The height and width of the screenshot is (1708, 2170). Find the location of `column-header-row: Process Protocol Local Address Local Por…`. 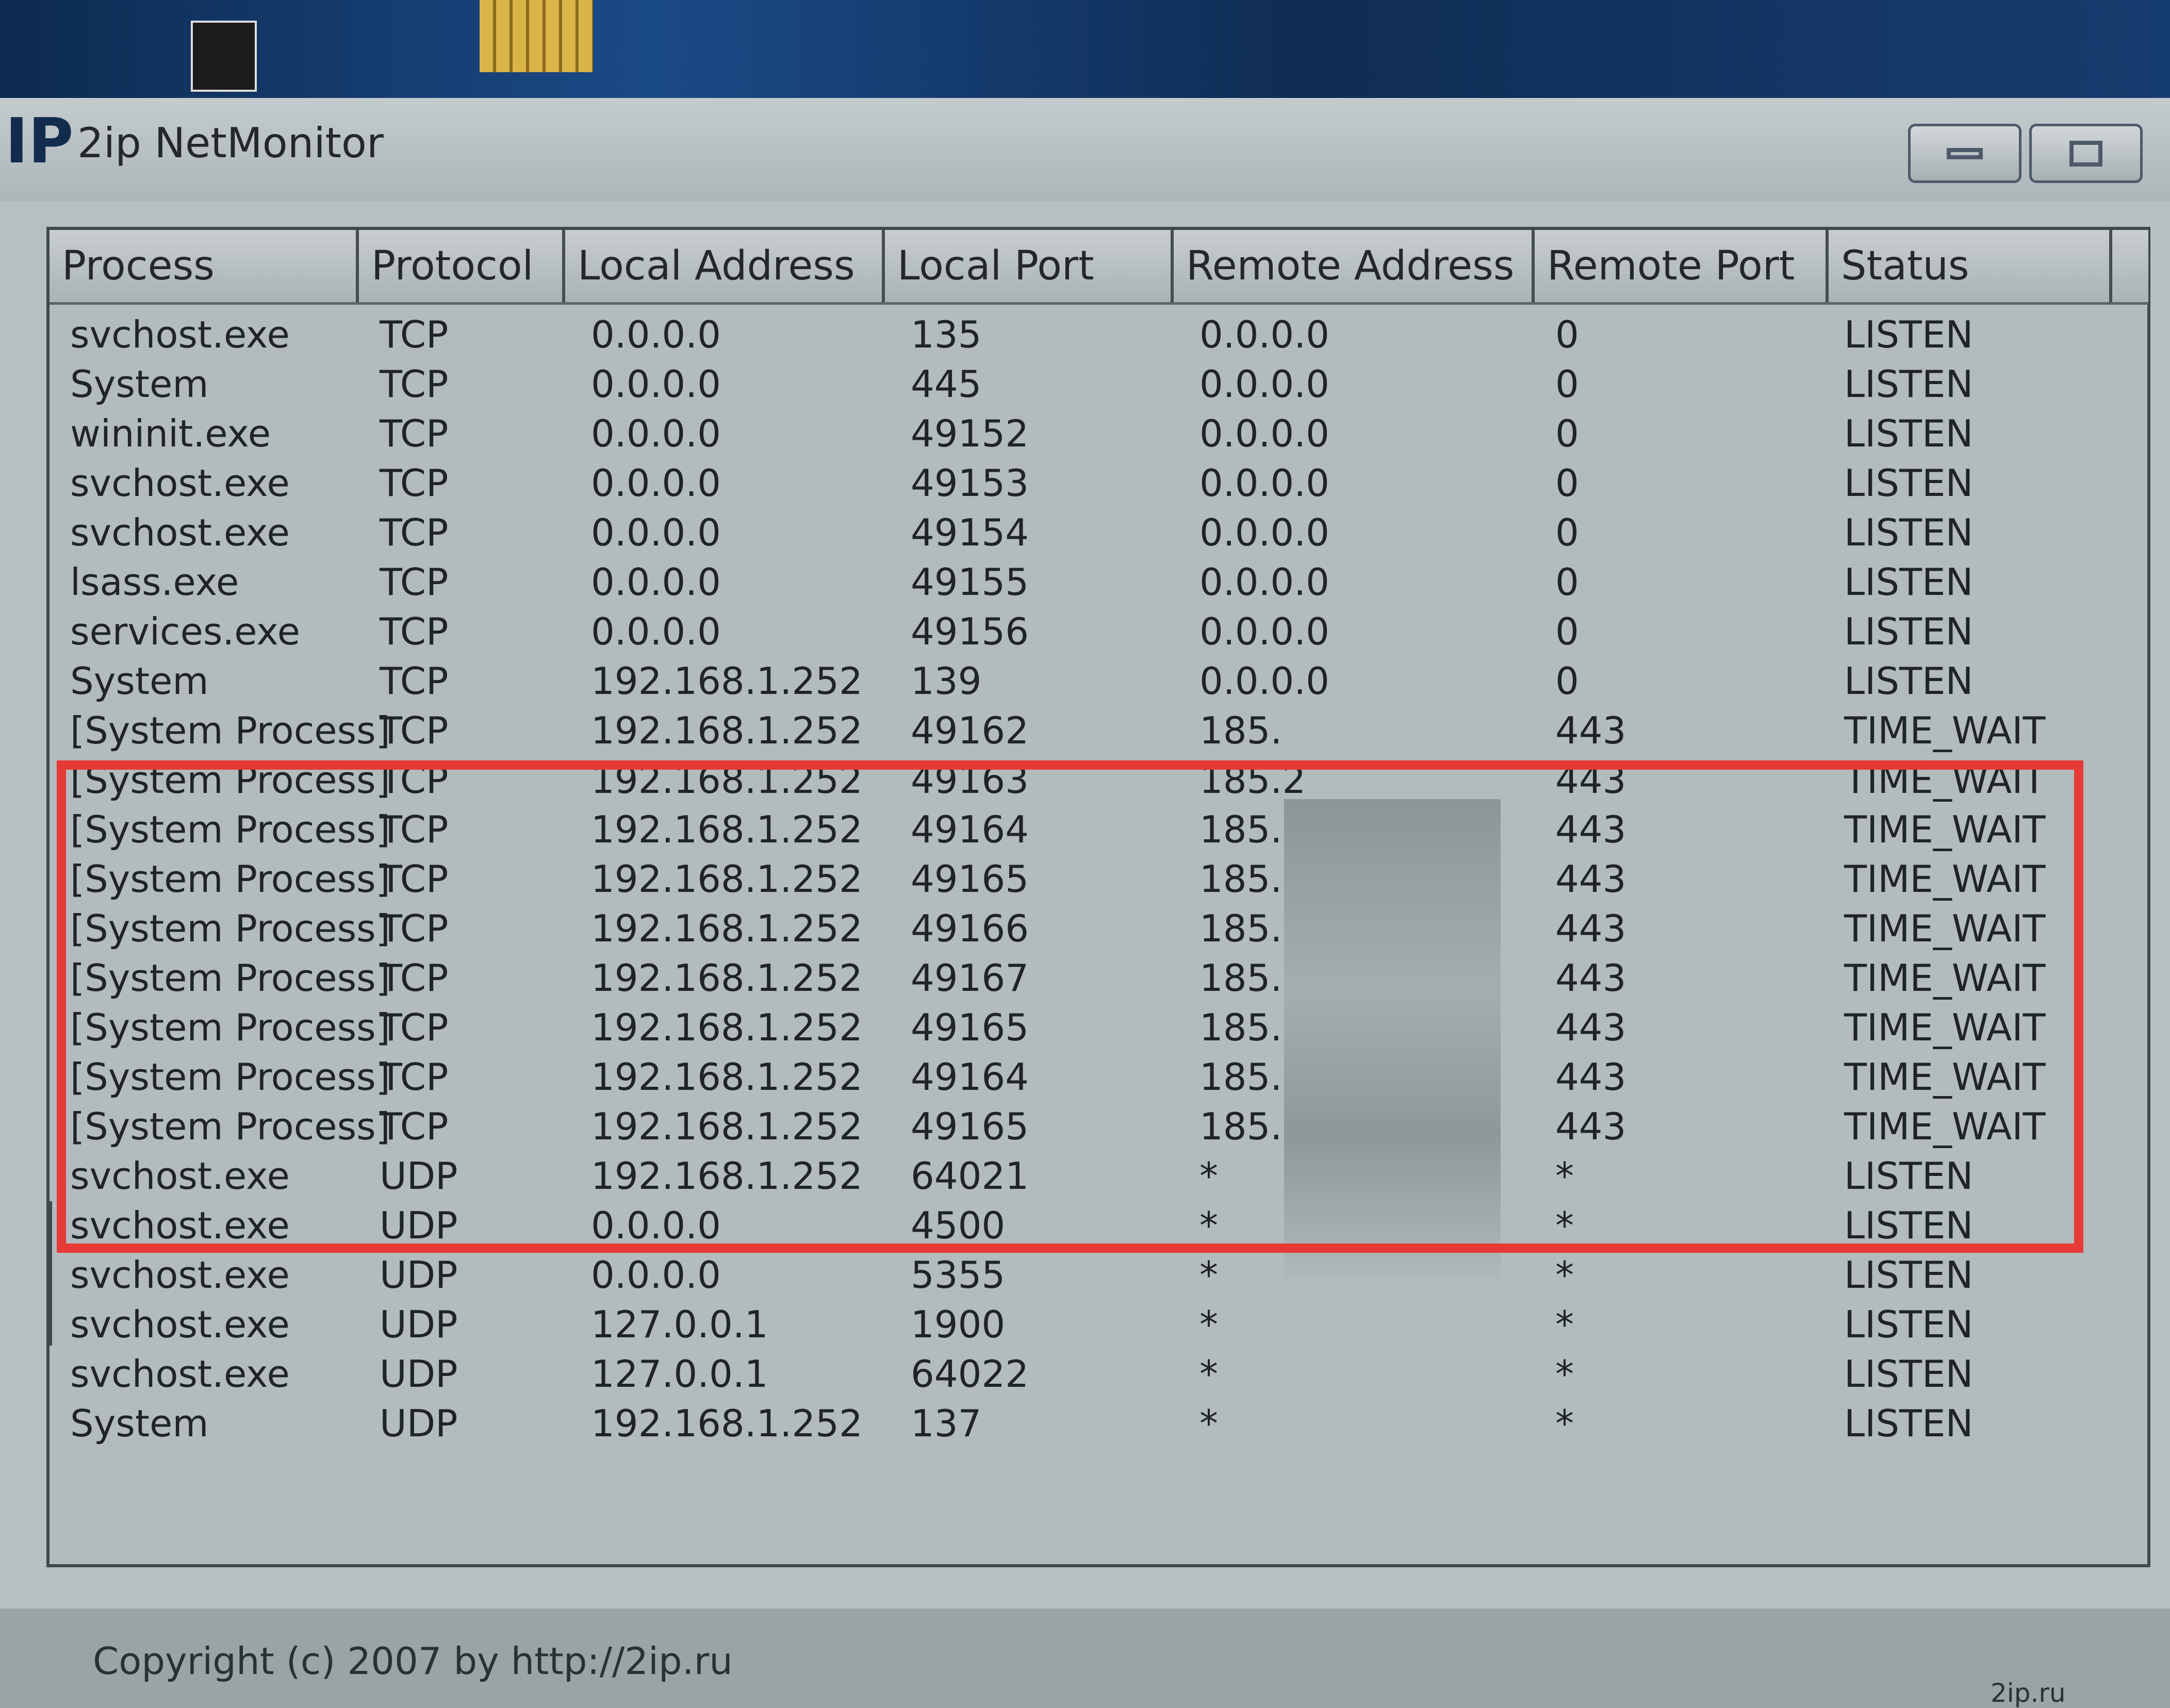

column-header-row: Process Protocol Local Address Local Por… is located at coordinates (1099, 267).